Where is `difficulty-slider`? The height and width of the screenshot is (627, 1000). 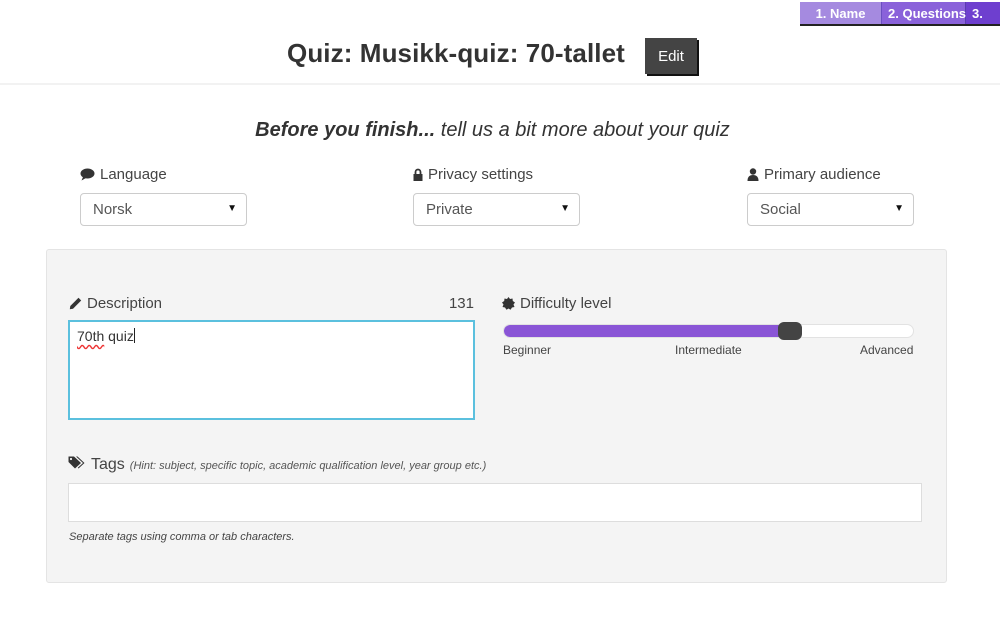
difficulty-slider is located at coordinates (708, 331).